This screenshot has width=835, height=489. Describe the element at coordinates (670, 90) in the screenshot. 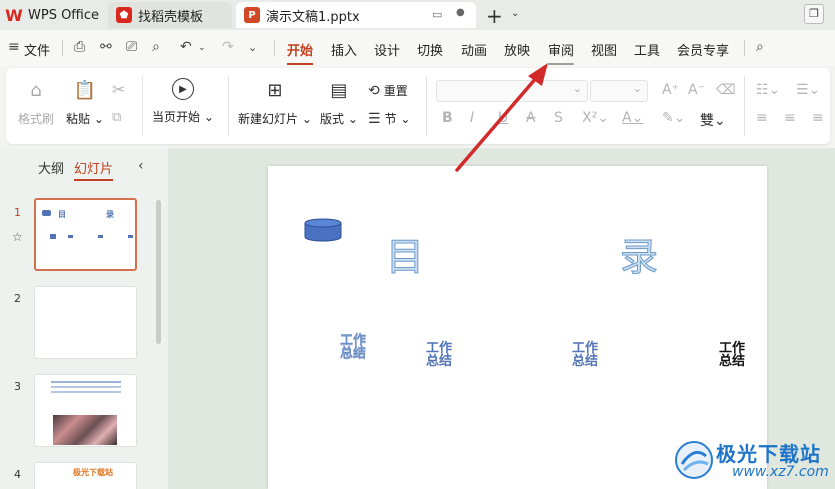

I see `increase-font-icon: A⁺` at that location.